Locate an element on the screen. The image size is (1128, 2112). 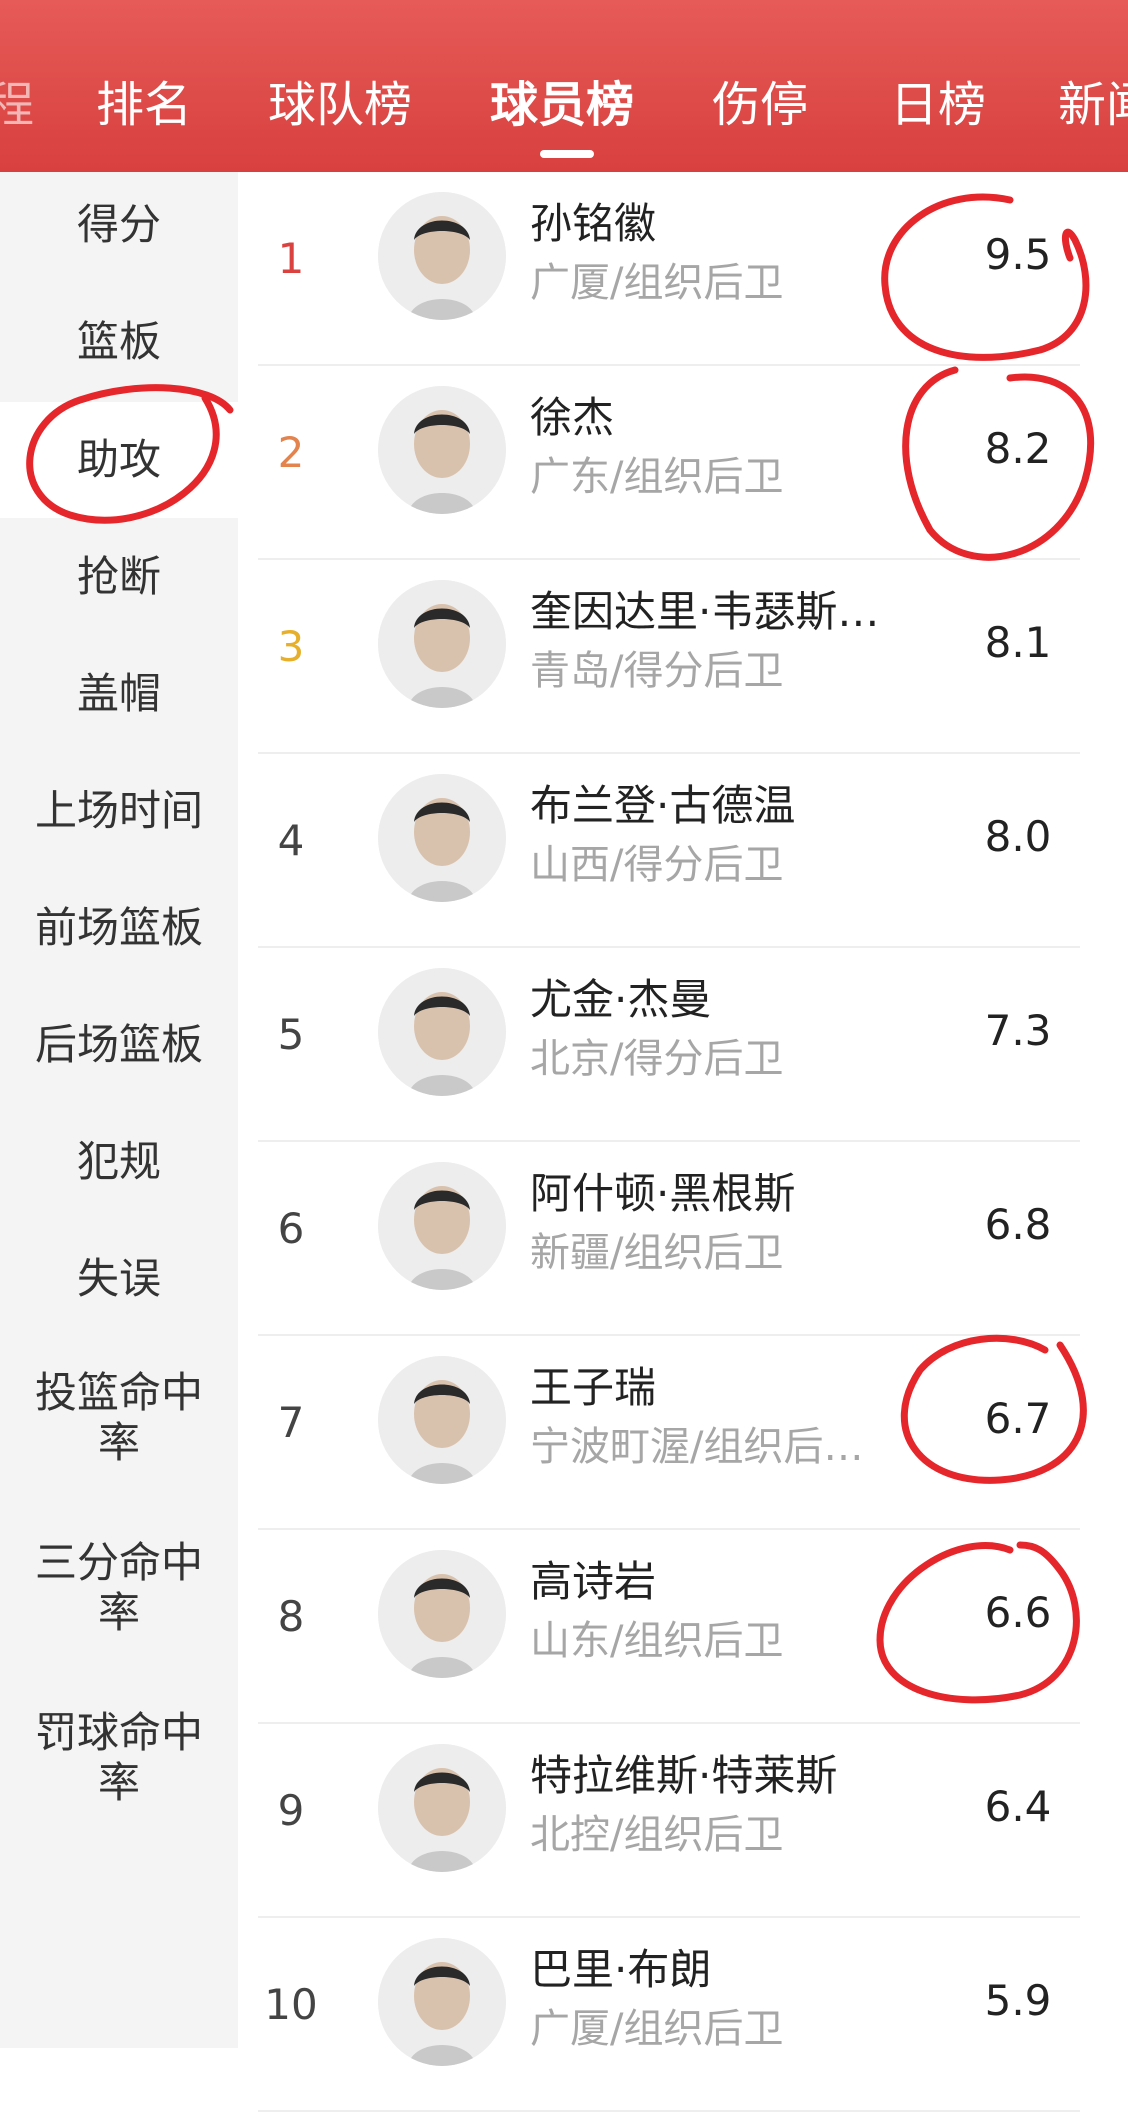
table-row: 1 孙铭徽广厦/组织后卫 9.5 is located at coordinates (683, 269).